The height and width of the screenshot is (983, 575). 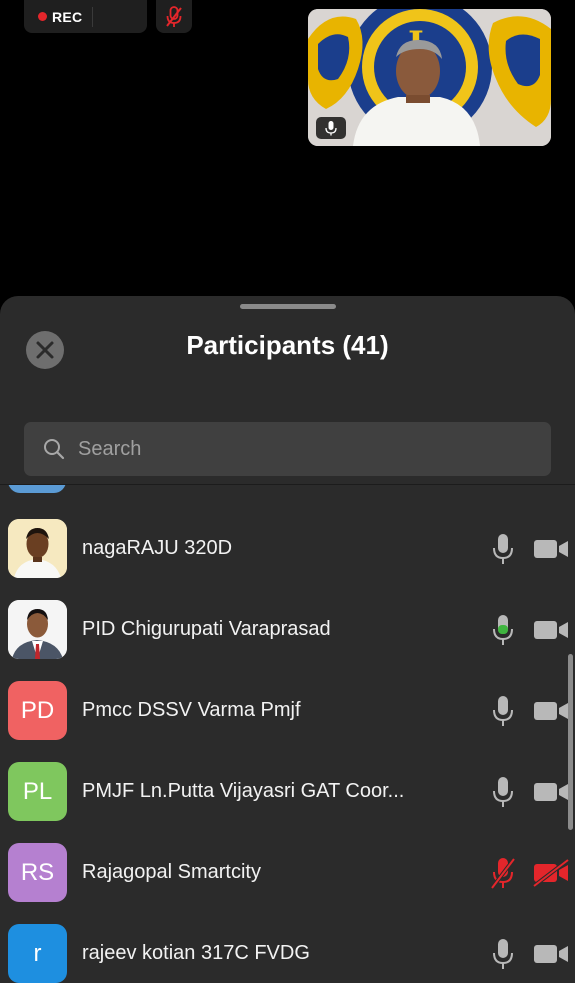 I want to click on self-video-tile: L, so click(x=429, y=77).